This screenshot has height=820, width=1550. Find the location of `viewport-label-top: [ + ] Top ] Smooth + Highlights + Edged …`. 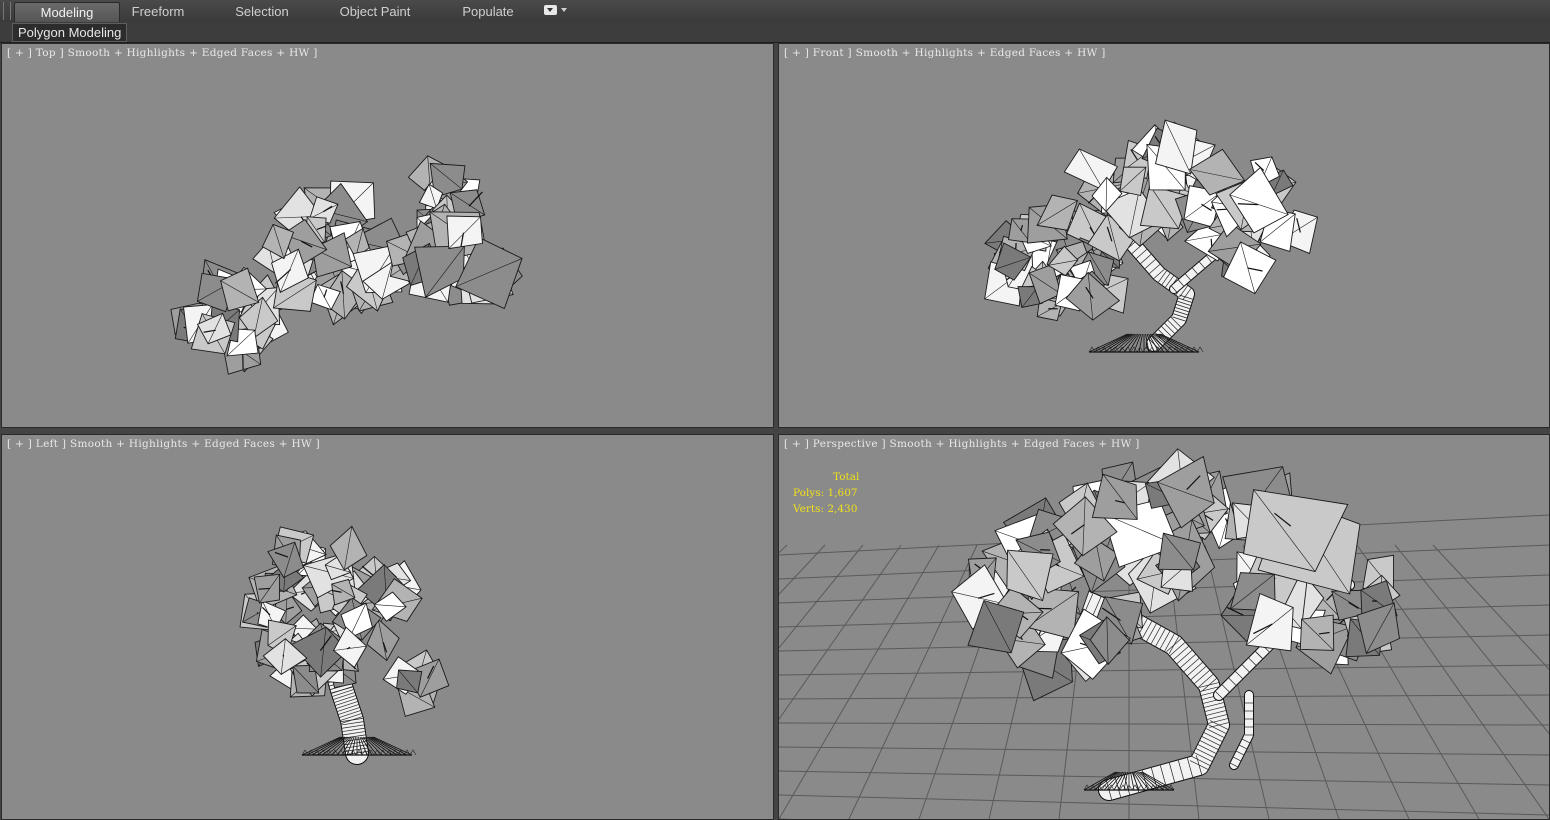

viewport-label-top: [ + ] Top ] Smooth + Highlights + Edged … is located at coordinates (162, 53).